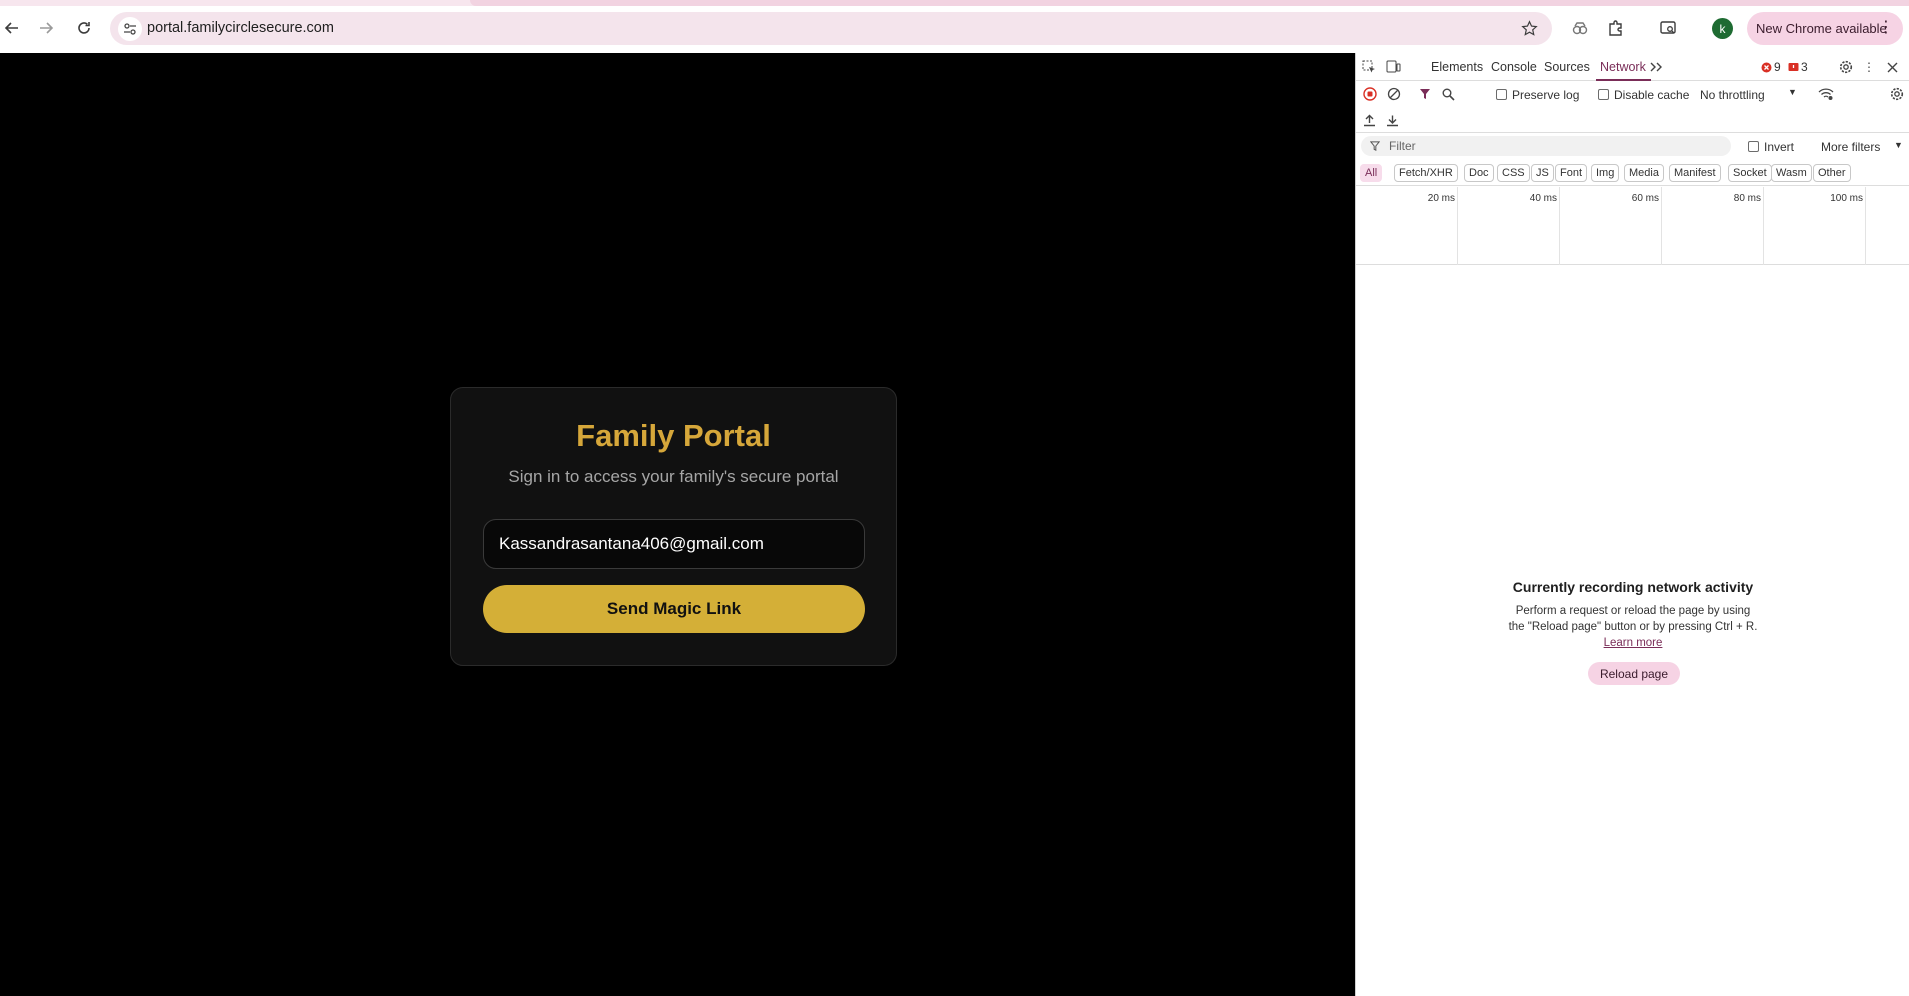  Describe the element at coordinates (240, 28) in the screenshot. I see `url-text: portal.familycirclesecure.com` at that location.